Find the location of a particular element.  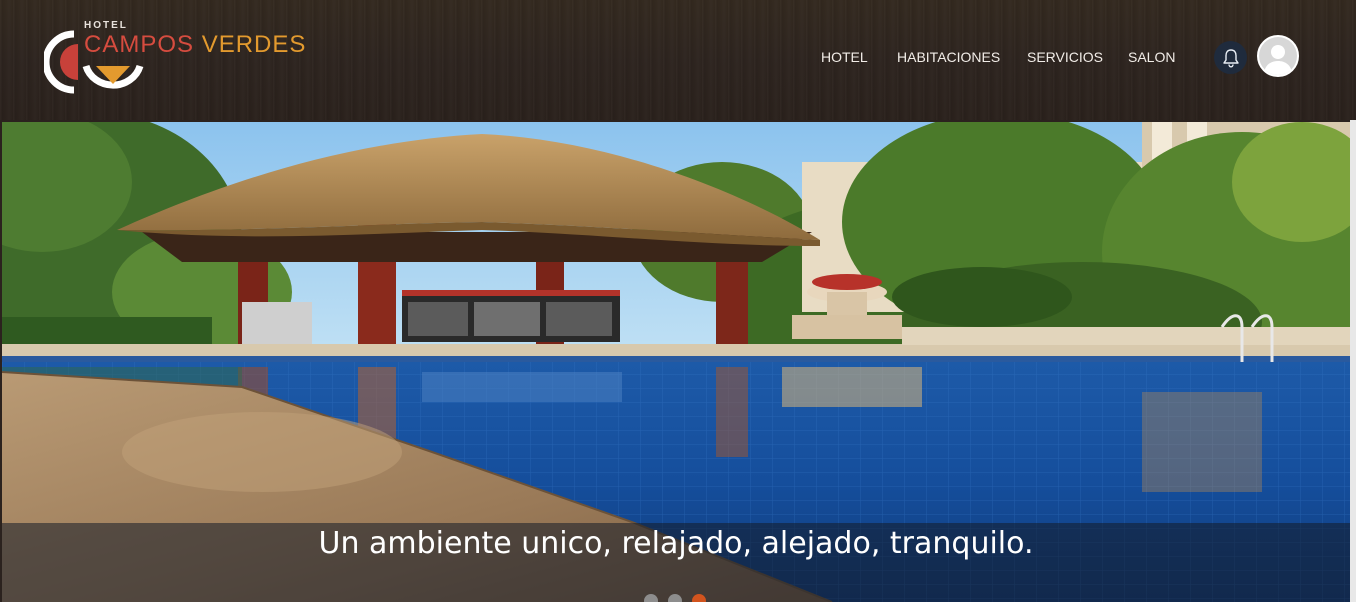

bell-icon is located at coordinates (1230, 58).